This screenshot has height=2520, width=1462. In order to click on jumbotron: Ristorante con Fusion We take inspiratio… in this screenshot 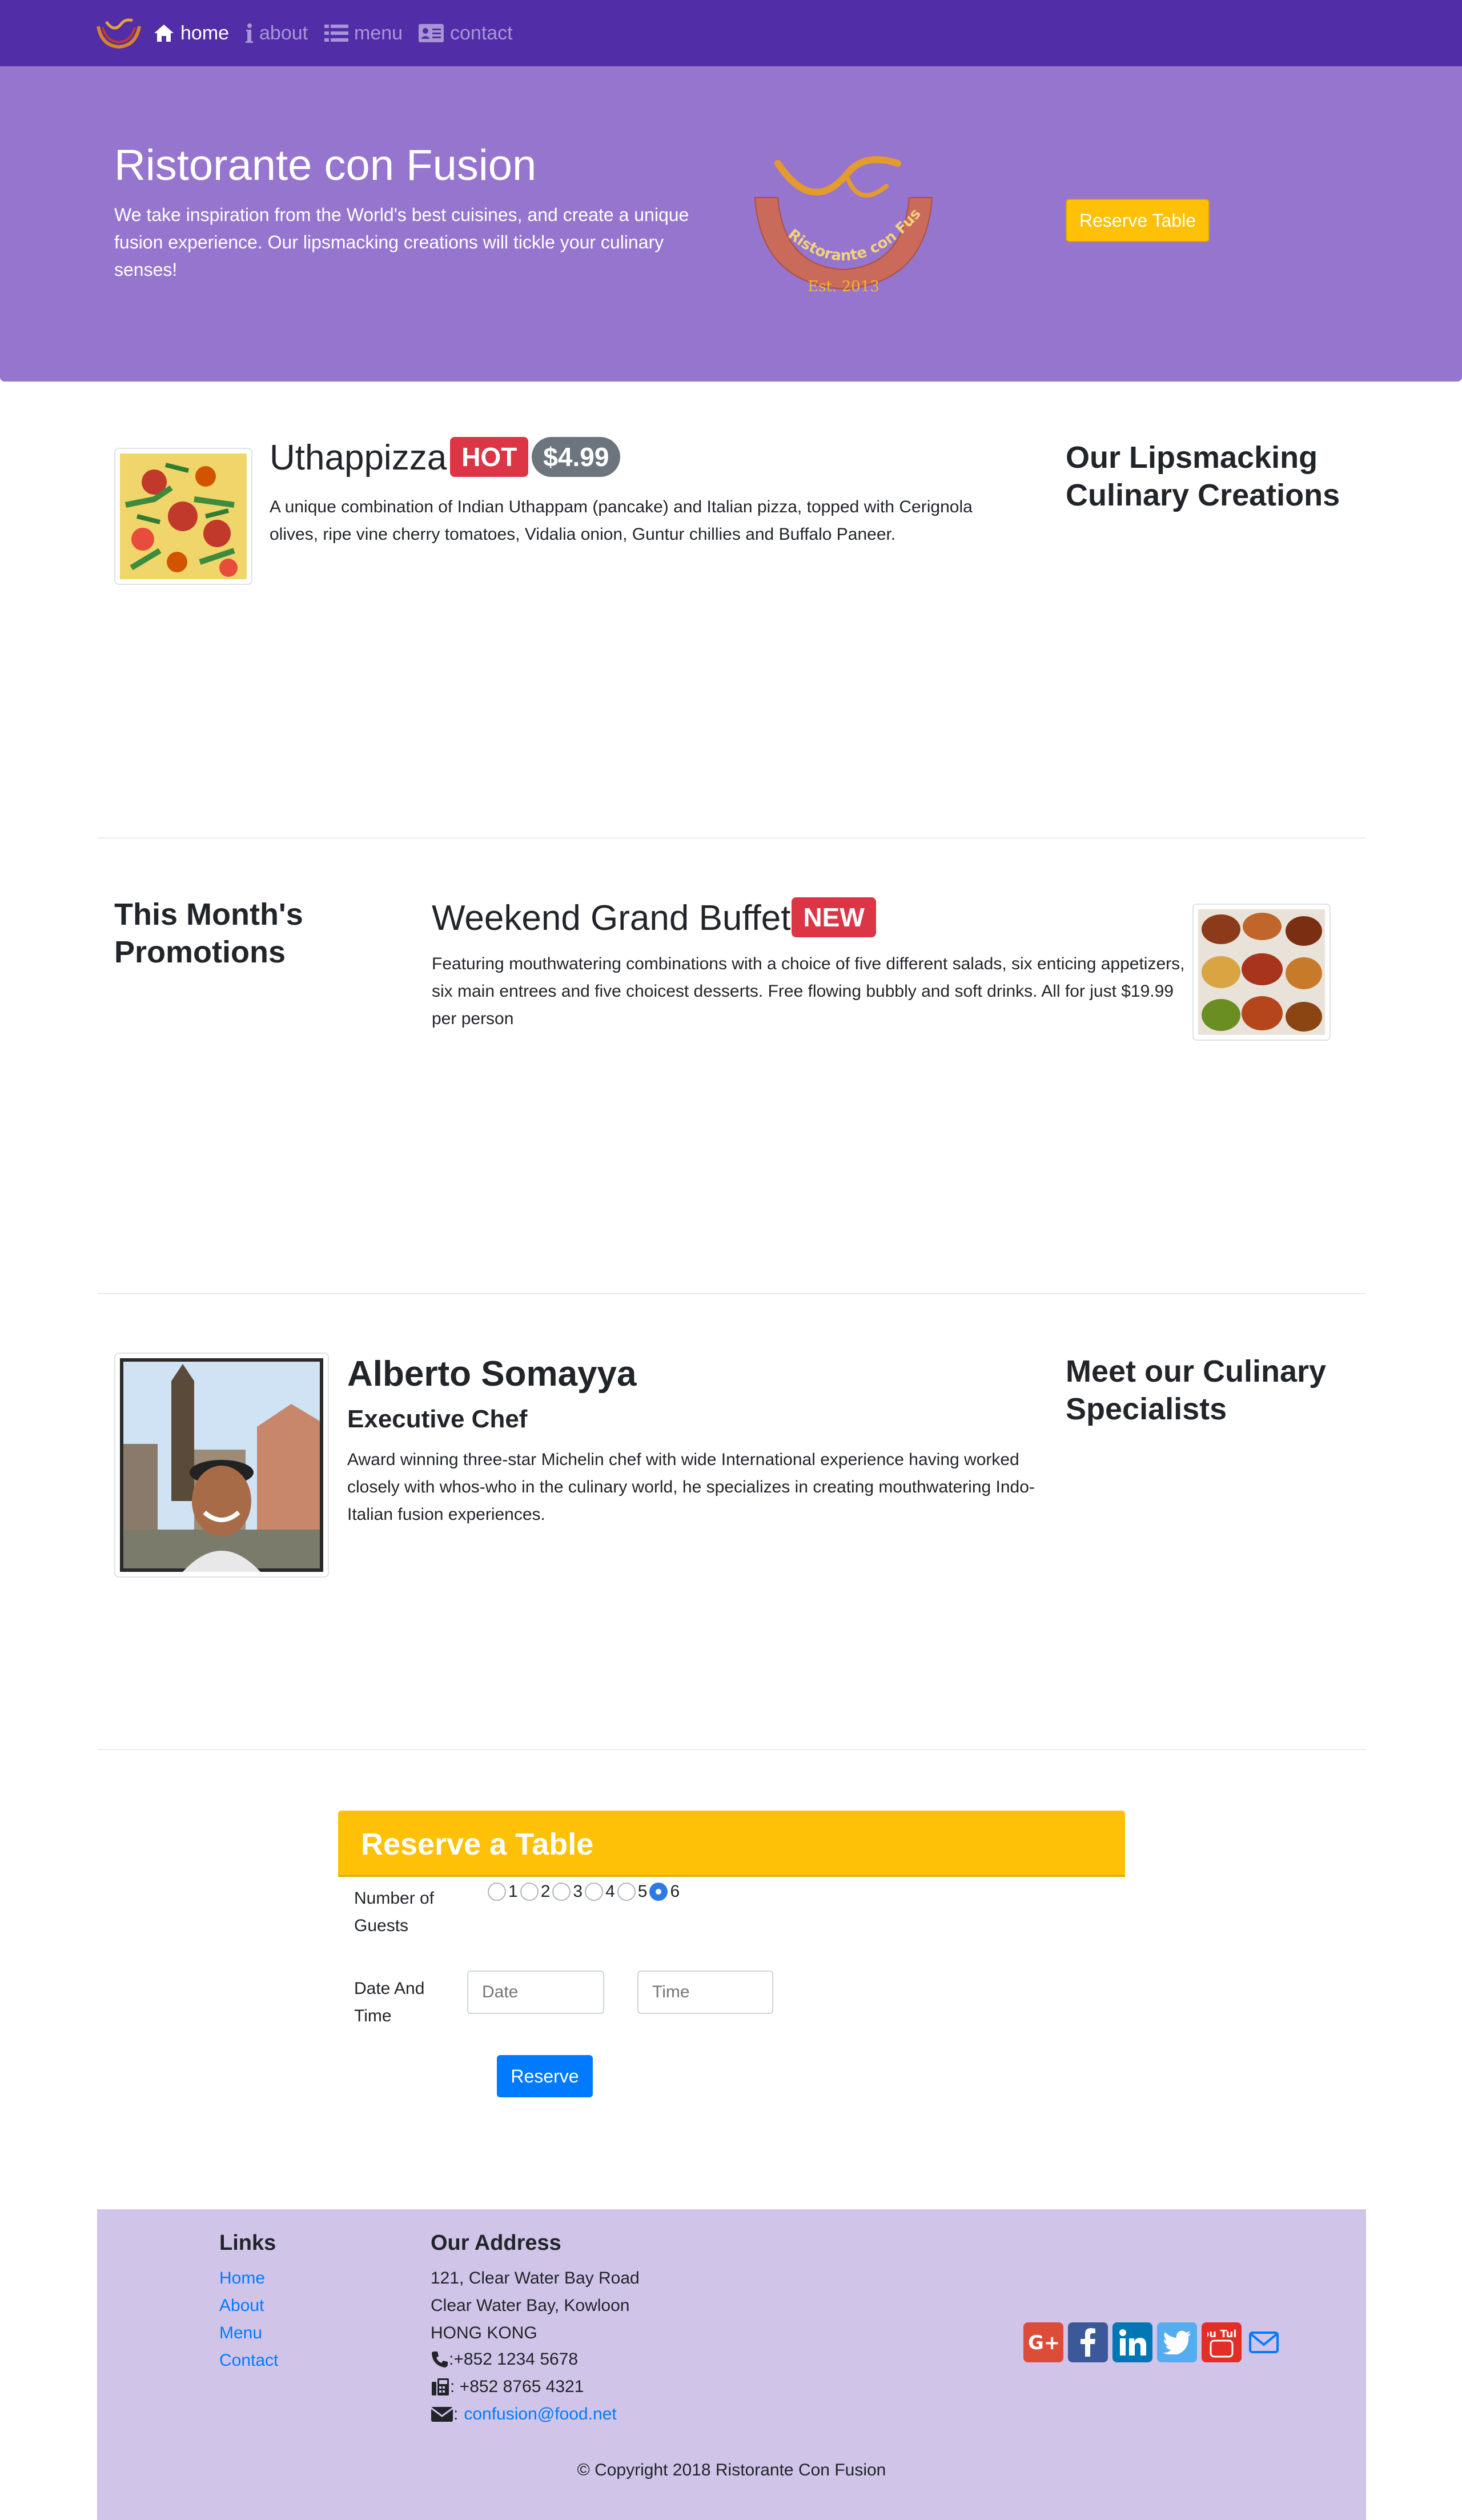, I will do `click(731, 224)`.